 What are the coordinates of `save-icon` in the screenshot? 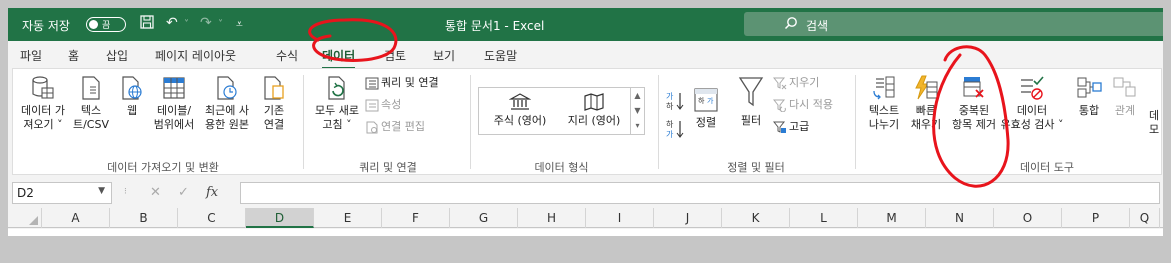 It's located at (147, 24).